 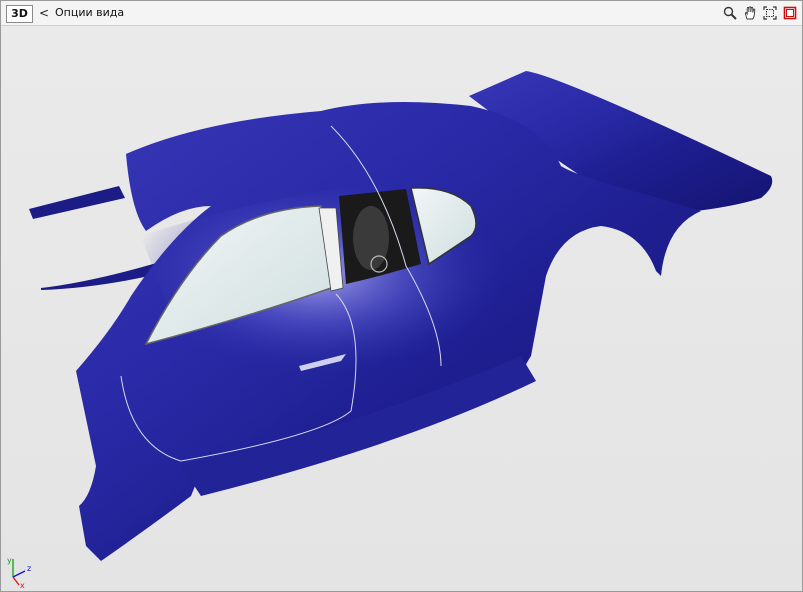 I want to click on pan-hand-icon, so click(x=750, y=13).